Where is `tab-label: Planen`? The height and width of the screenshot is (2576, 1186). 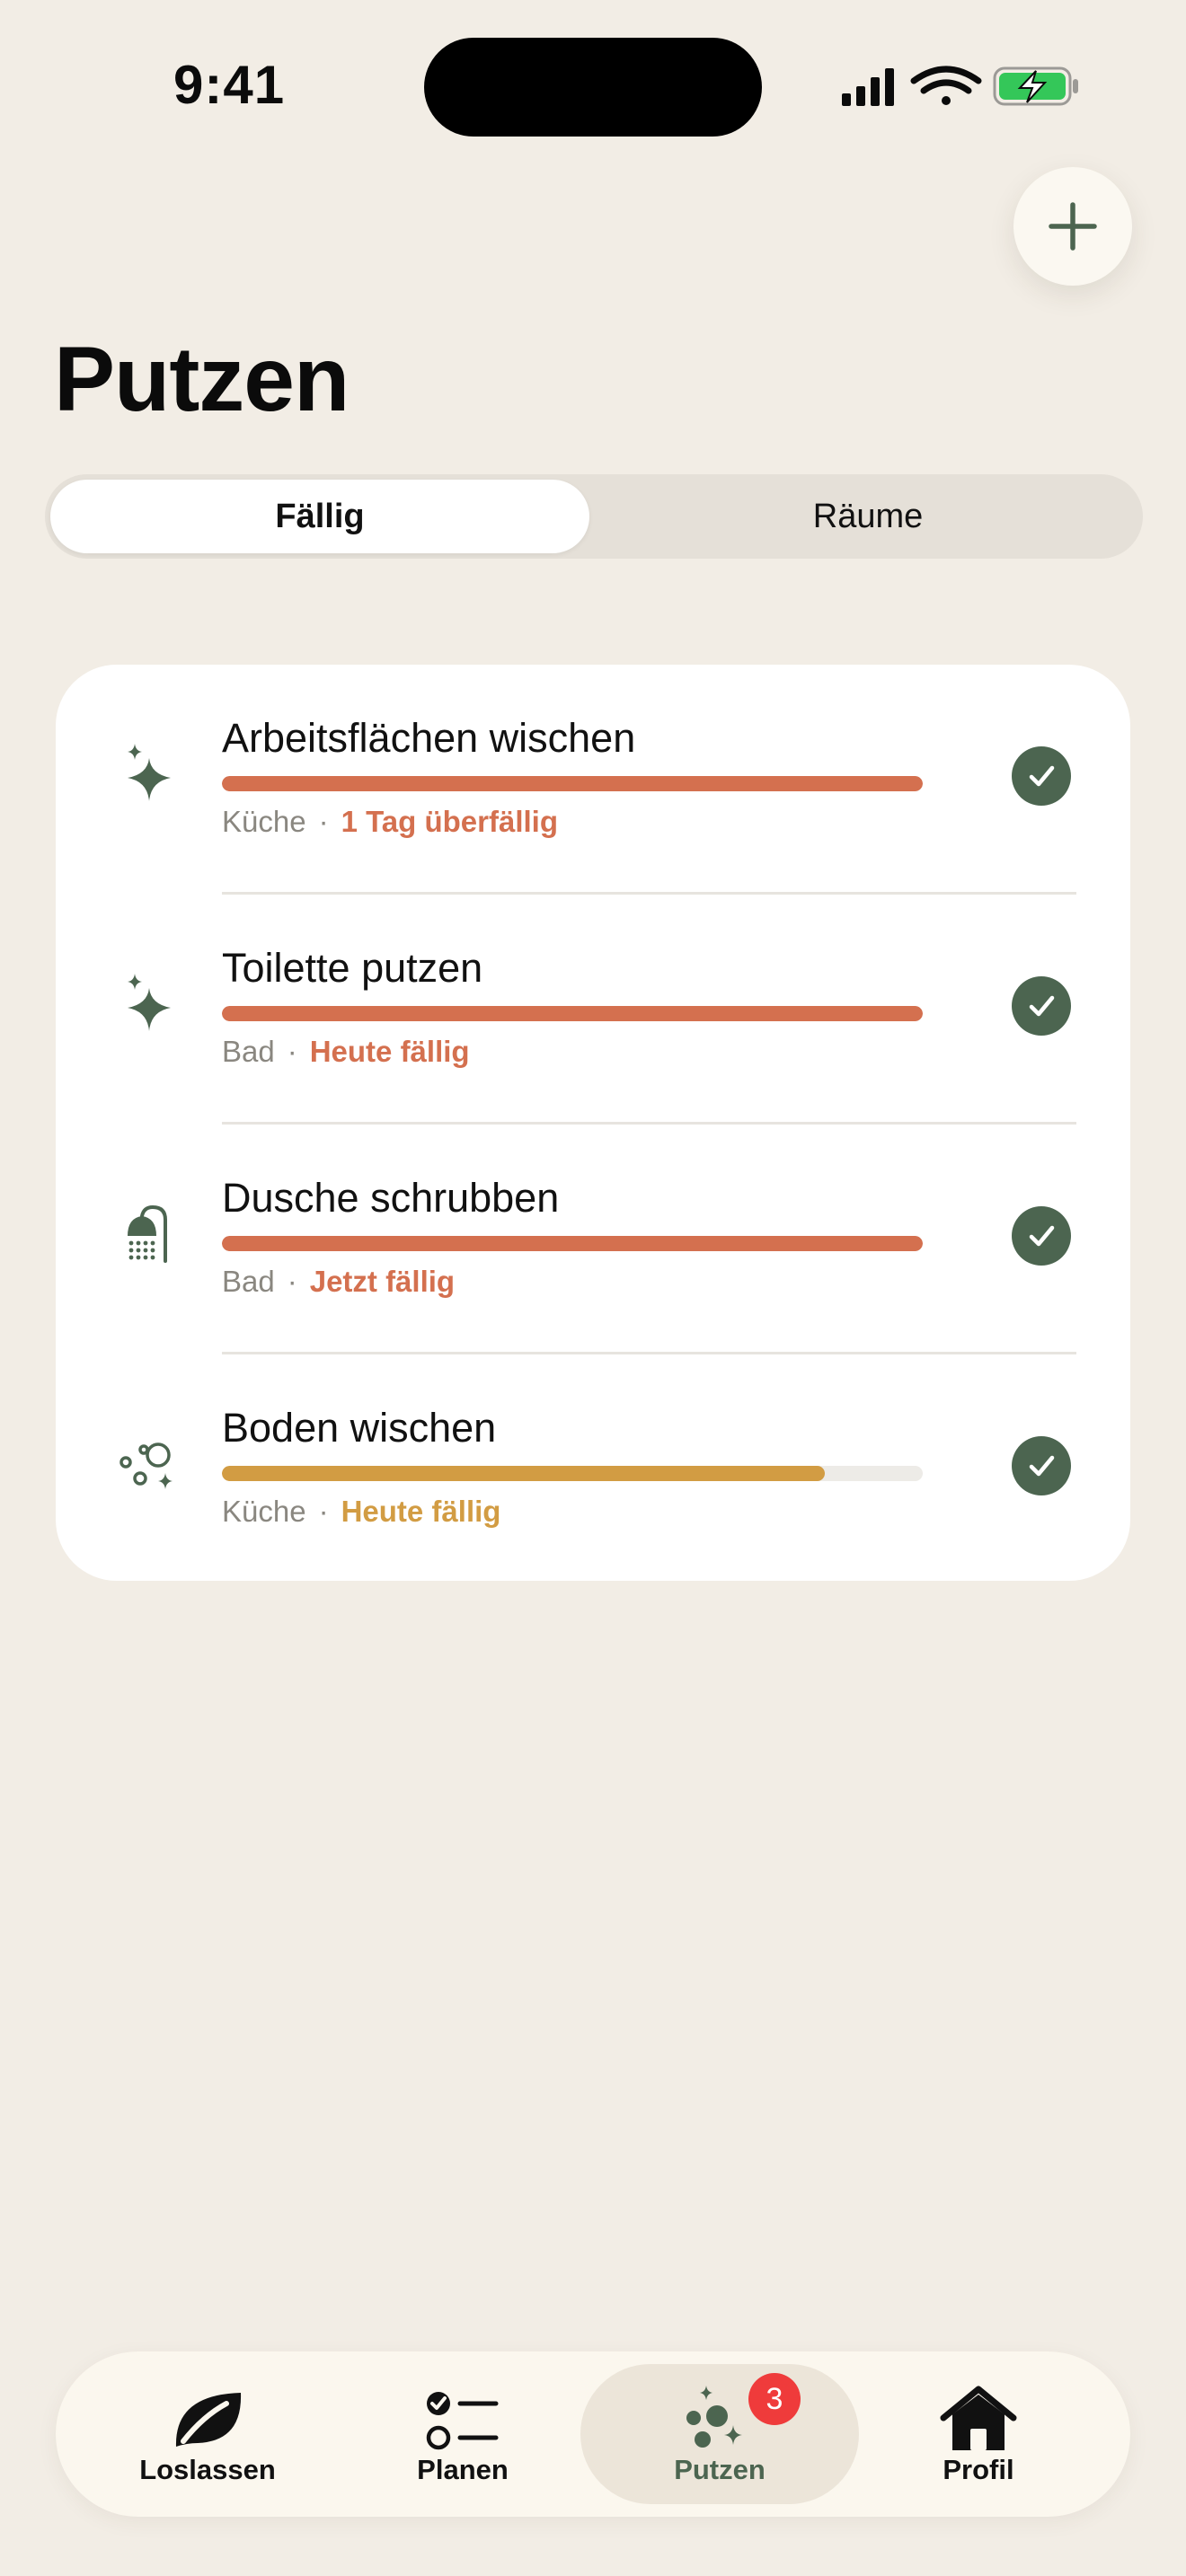 tab-label: Planen is located at coordinates (463, 2469).